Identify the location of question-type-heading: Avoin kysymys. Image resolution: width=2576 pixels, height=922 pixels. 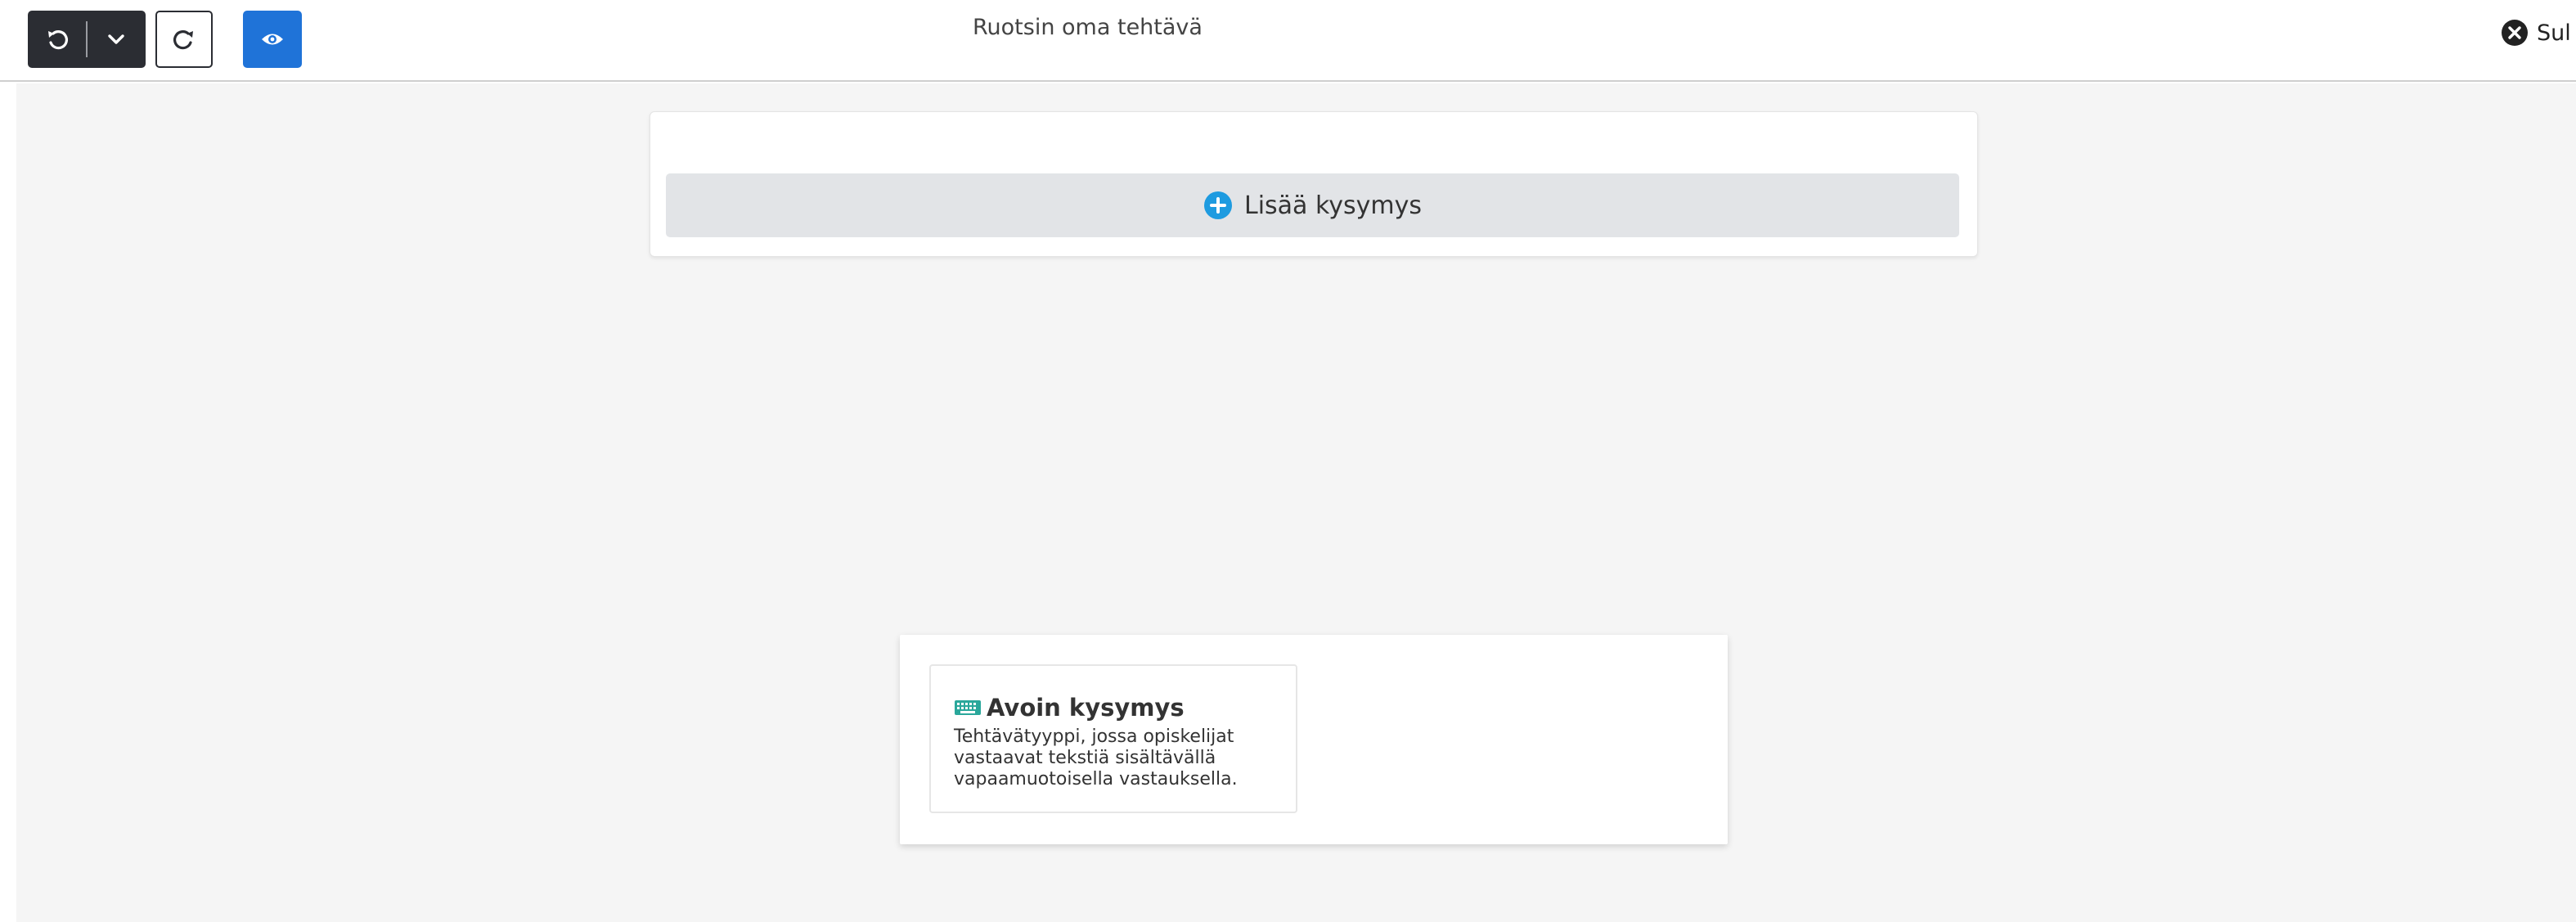
(1069, 708).